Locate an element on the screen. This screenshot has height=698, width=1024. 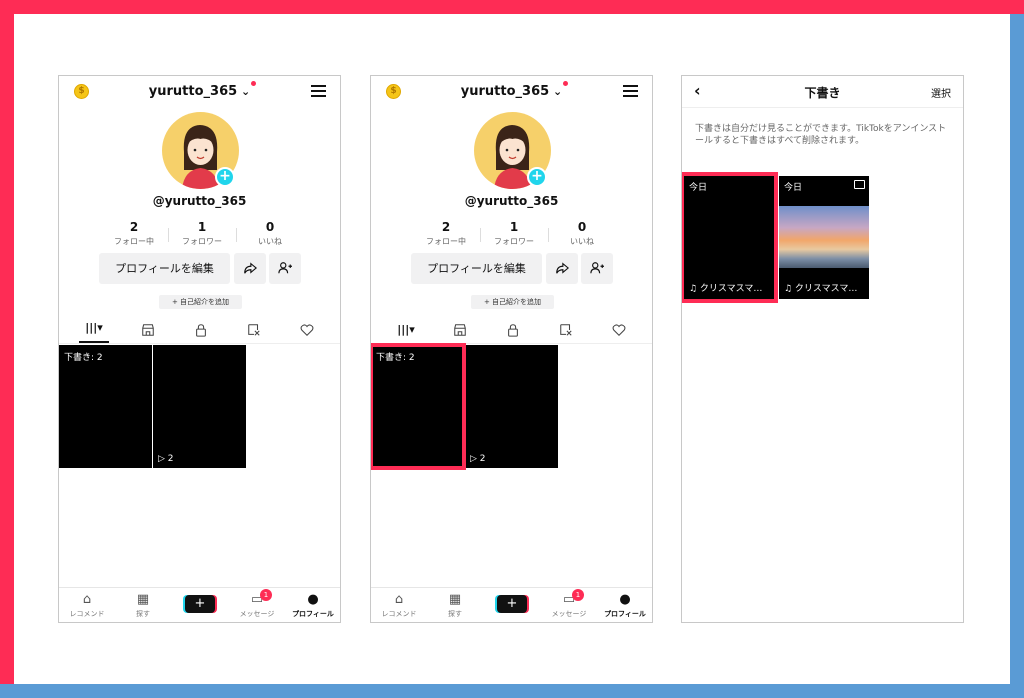
frame-corner is located at coordinates (1017, 7).